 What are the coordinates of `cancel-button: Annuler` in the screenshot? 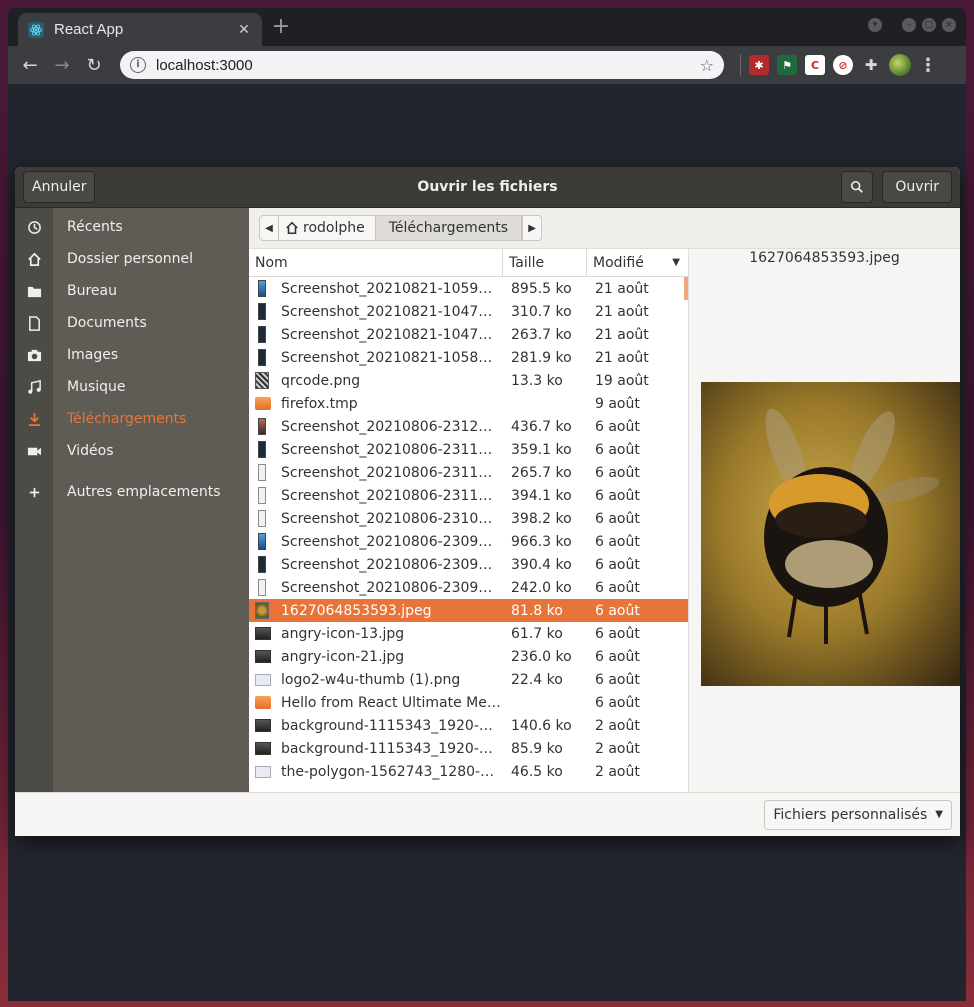 It's located at (59, 187).